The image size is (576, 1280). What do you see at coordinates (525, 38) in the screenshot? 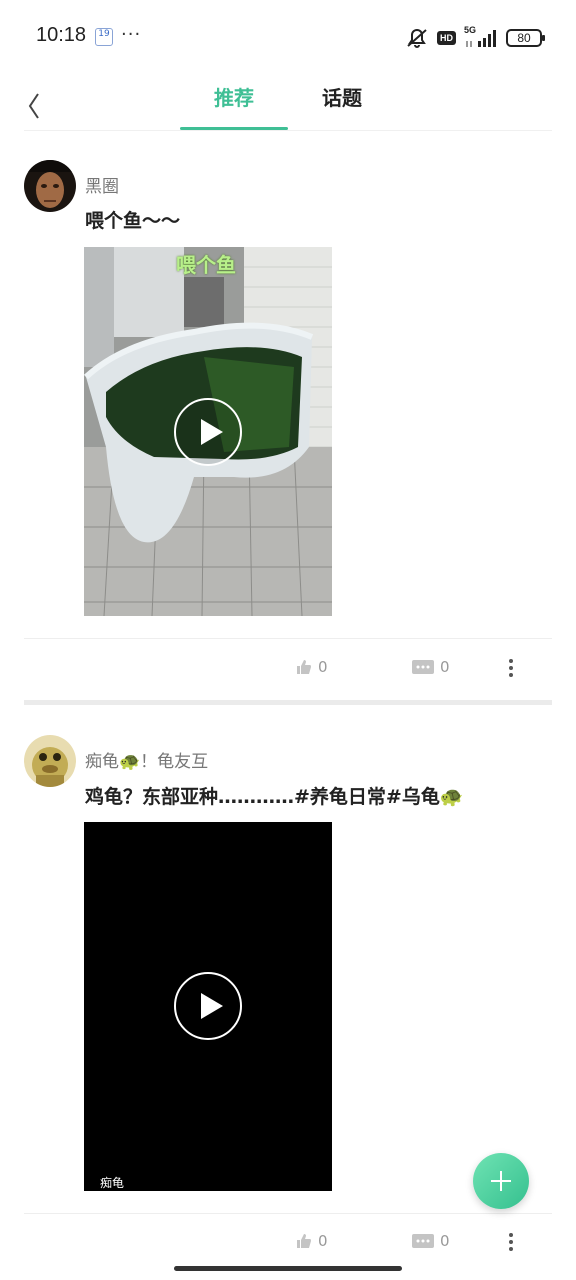
I see `battery-icon: 80` at bounding box center [525, 38].